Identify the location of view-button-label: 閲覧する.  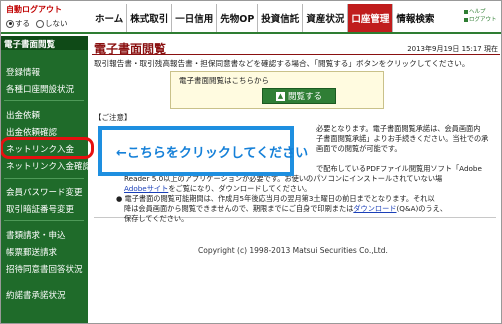
(304, 97).